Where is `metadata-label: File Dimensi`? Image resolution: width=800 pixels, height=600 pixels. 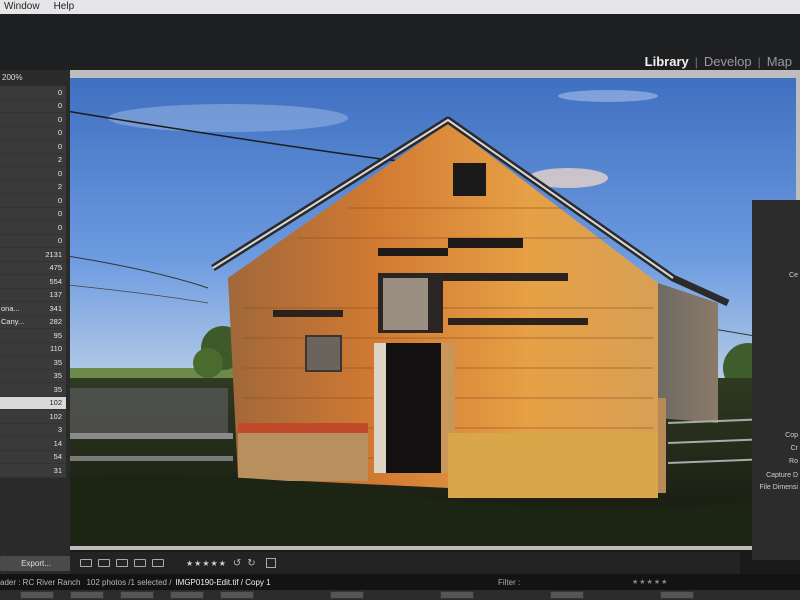
metadata-label: File Dimensi is located at coordinates (778, 487).